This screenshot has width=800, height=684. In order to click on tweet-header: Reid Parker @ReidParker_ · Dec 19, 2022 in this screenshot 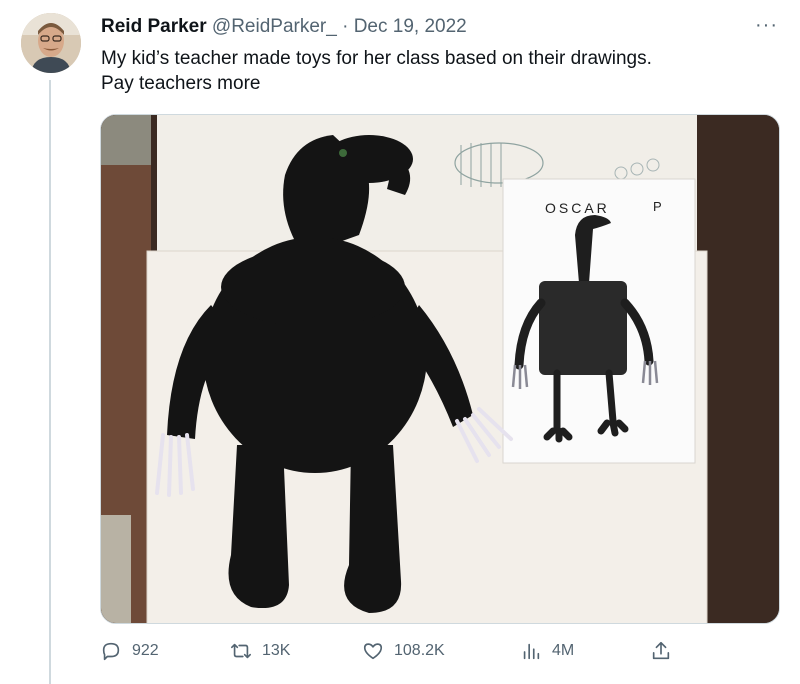, I will do `click(284, 27)`.